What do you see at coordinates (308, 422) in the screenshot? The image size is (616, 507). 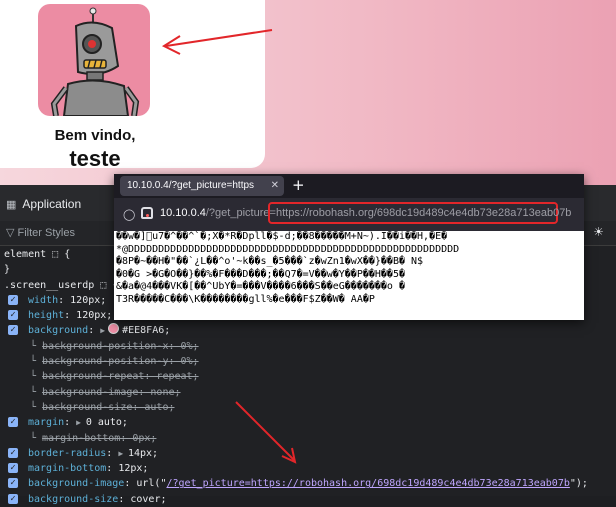 I see `style-line: ✓ margin: ▶ 0 auto;` at bounding box center [308, 422].